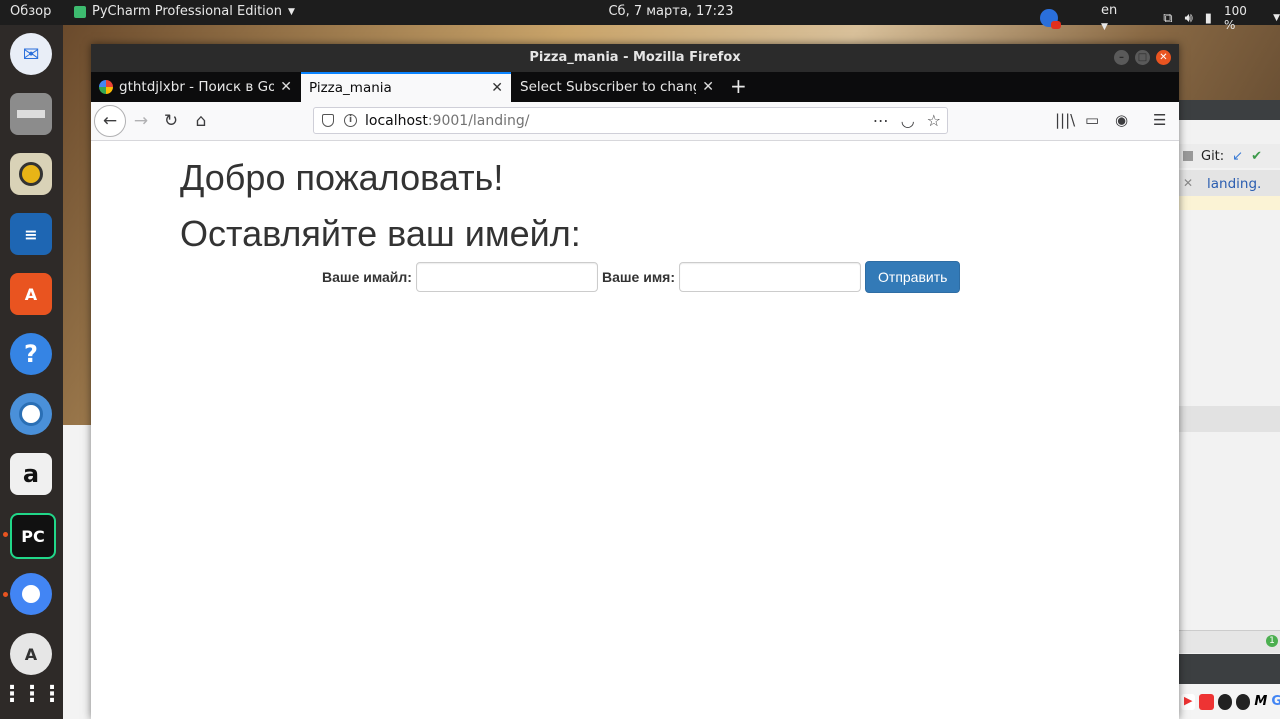 This screenshot has width=1280, height=719. What do you see at coordinates (1229, 419) in the screenshot?
I see `tool-window-header` at bounding box center [1229, 419].